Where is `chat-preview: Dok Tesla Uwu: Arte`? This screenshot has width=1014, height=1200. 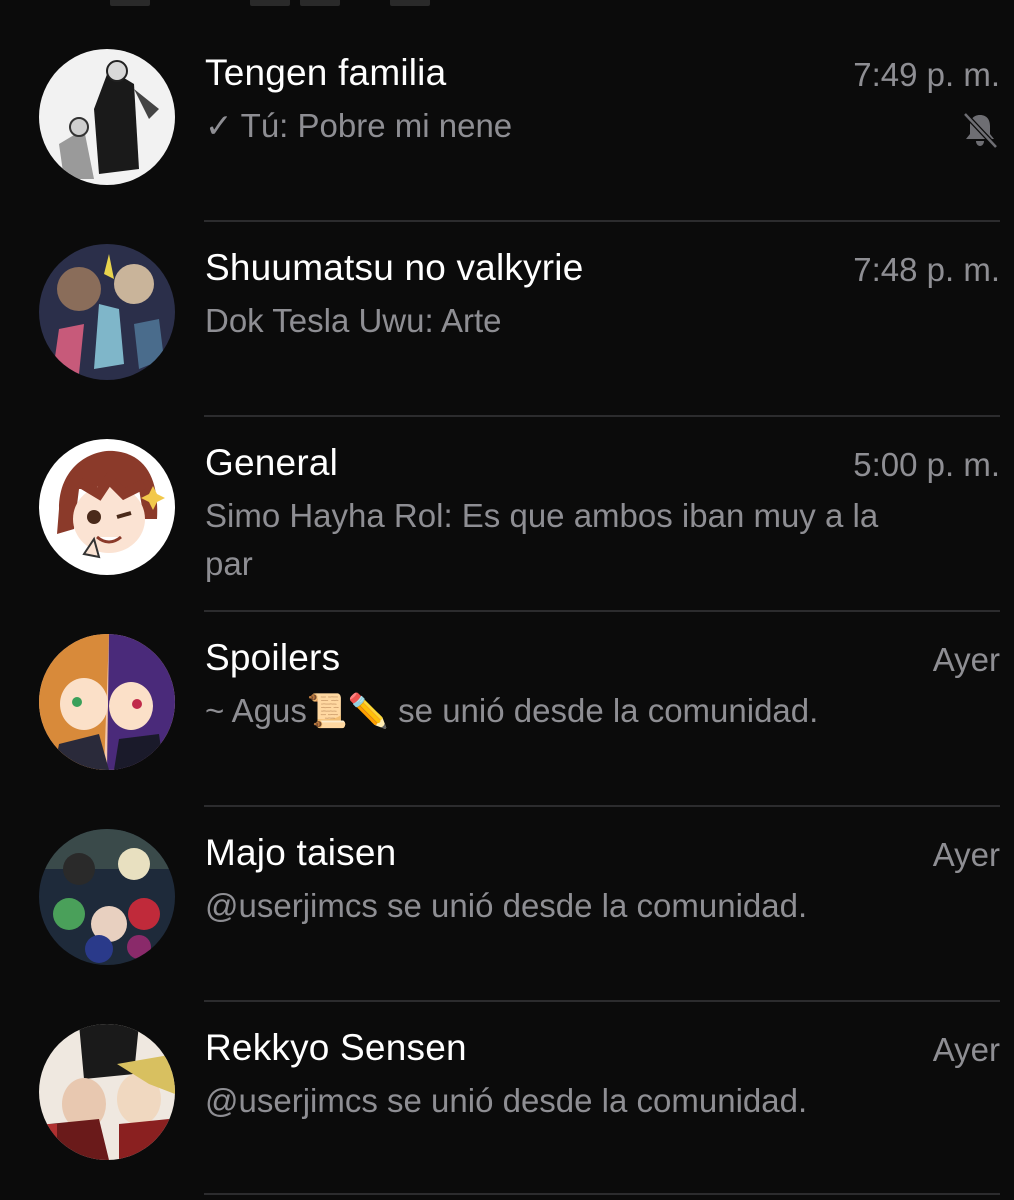 chat-preview: Dok Tesla Uwu: Arte is located at coordinates (565, 321).